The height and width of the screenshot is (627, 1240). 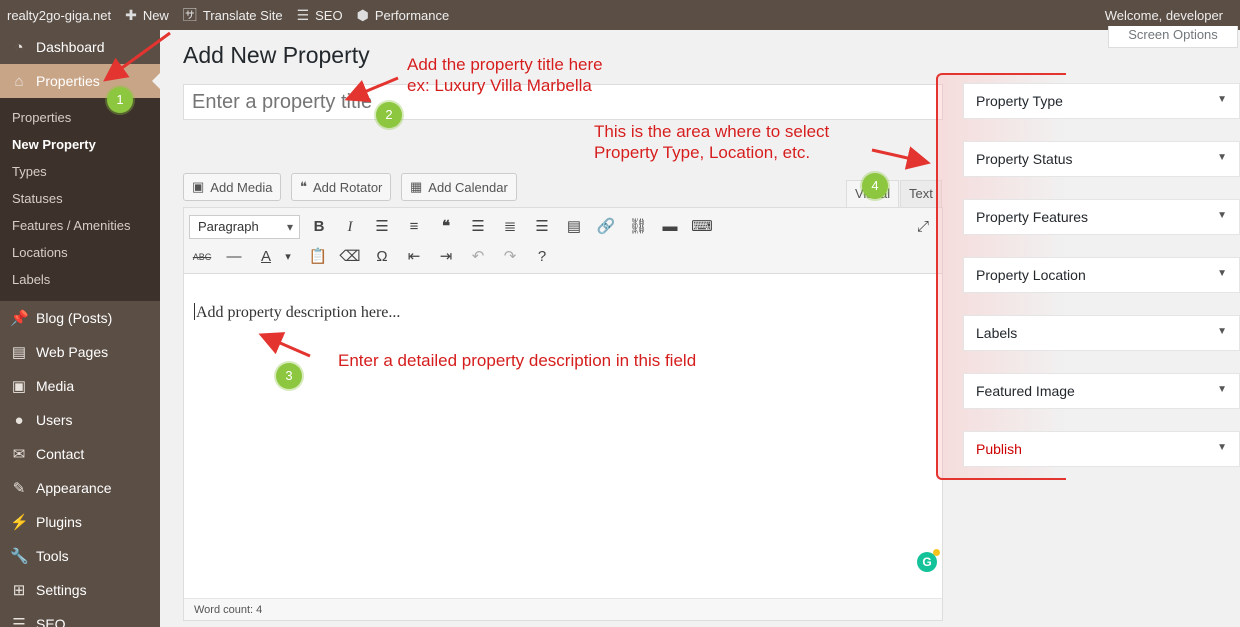 I want to click on metabox-title: Property Location, so click(x=1031, y=275).